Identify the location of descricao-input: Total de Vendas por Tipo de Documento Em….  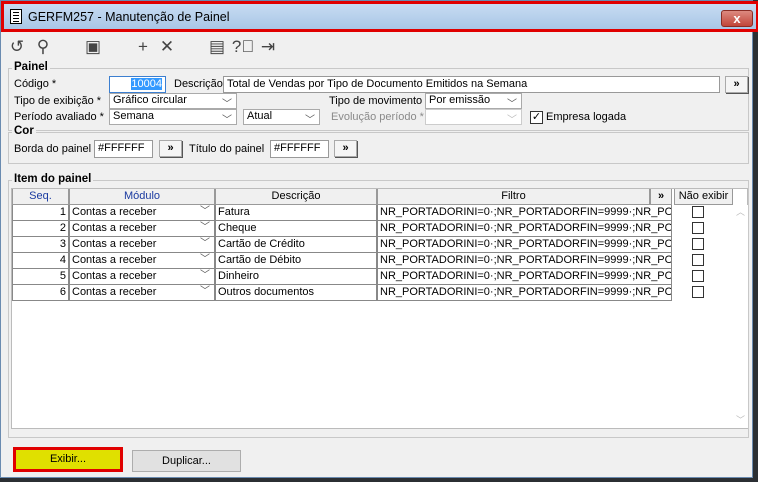
(471, 84).